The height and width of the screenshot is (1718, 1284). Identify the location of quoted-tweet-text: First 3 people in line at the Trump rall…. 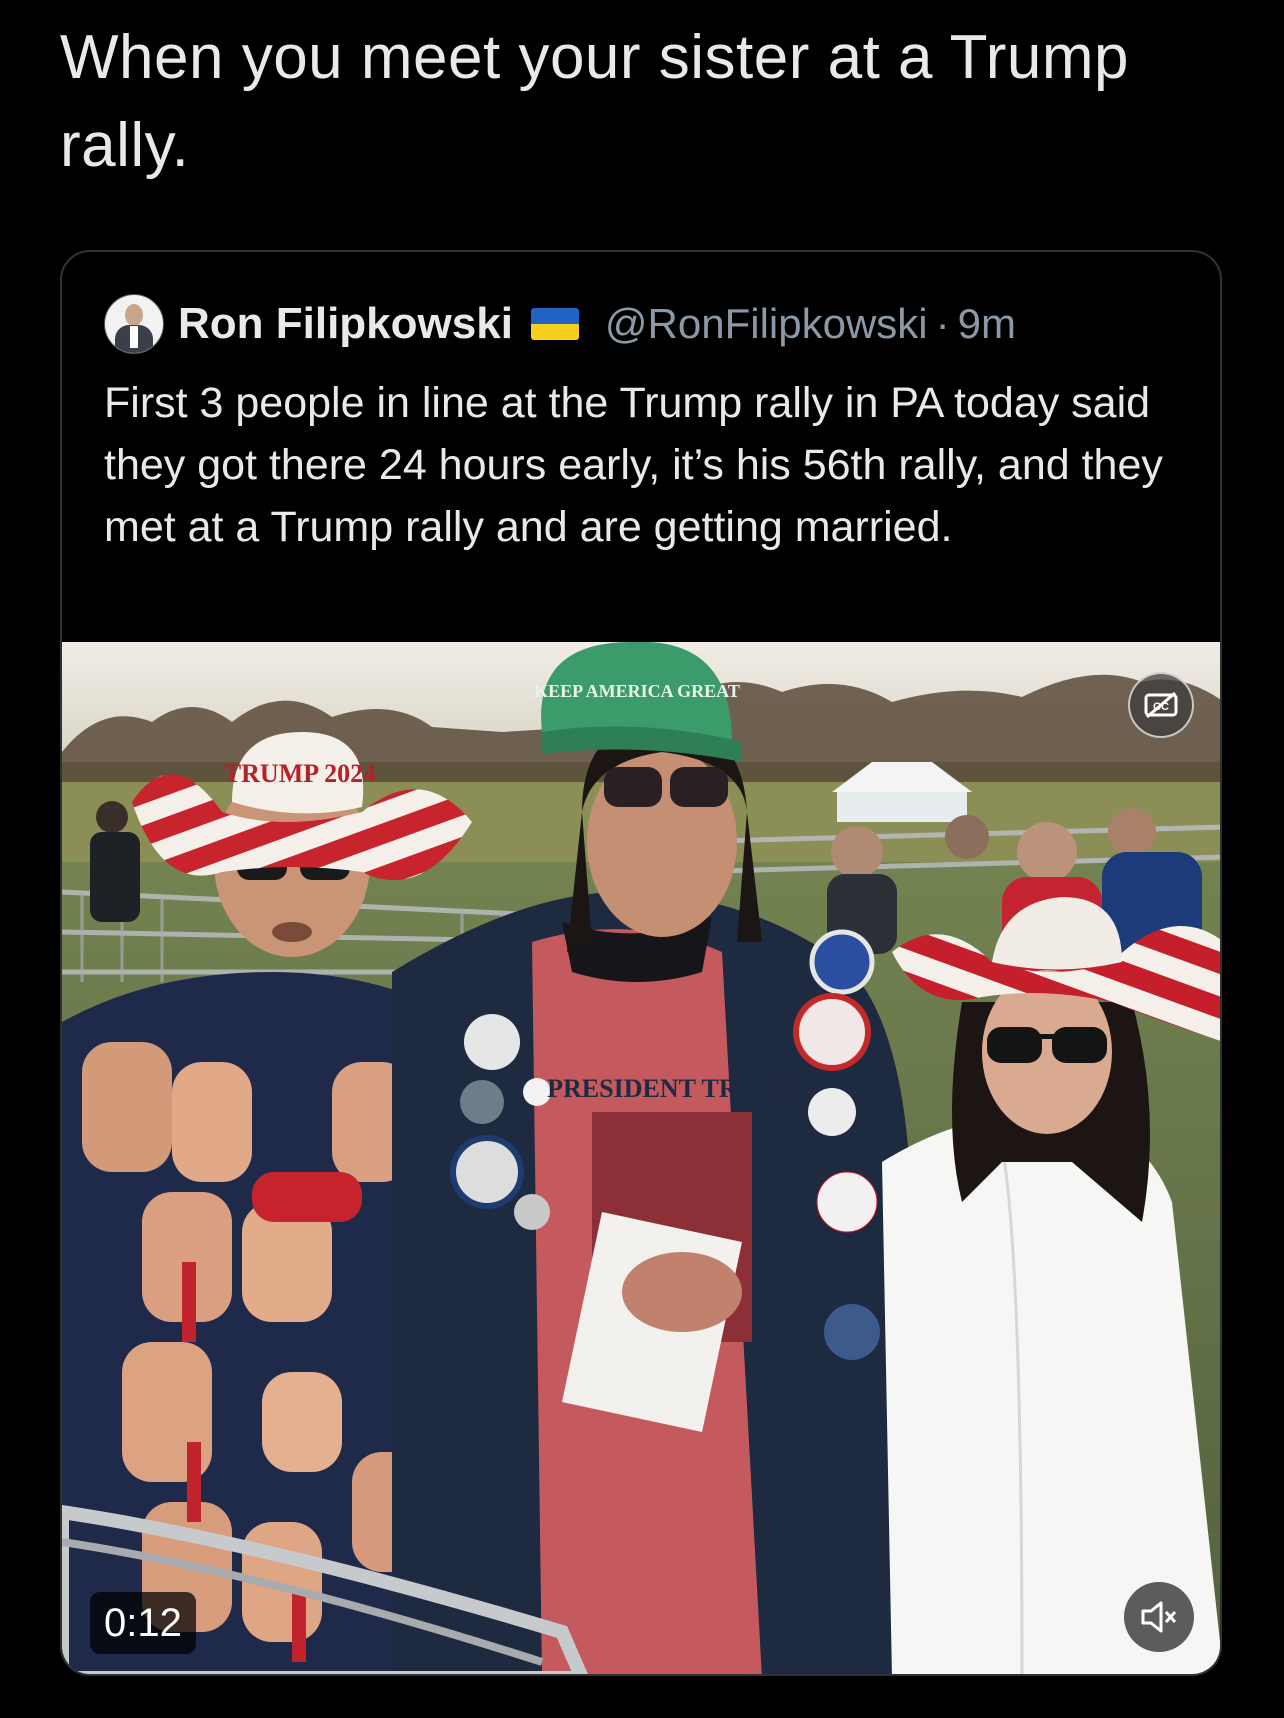
(633, 465).